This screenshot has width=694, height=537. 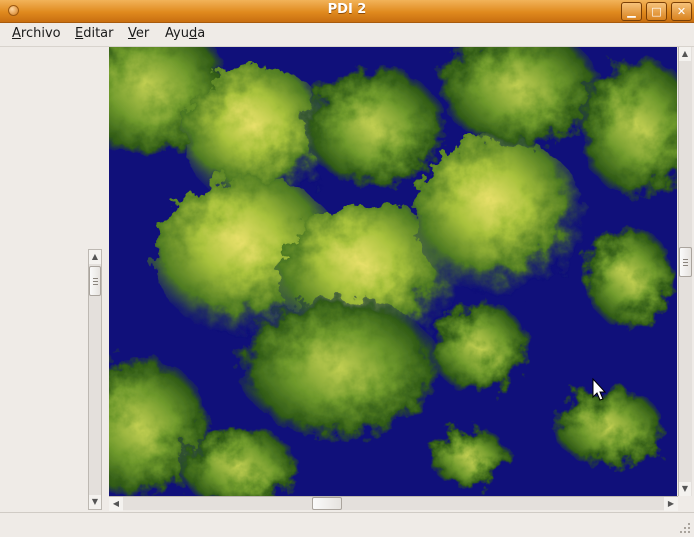 I want to click on menu-archivo: Archivo, so click(x=36, y=33).